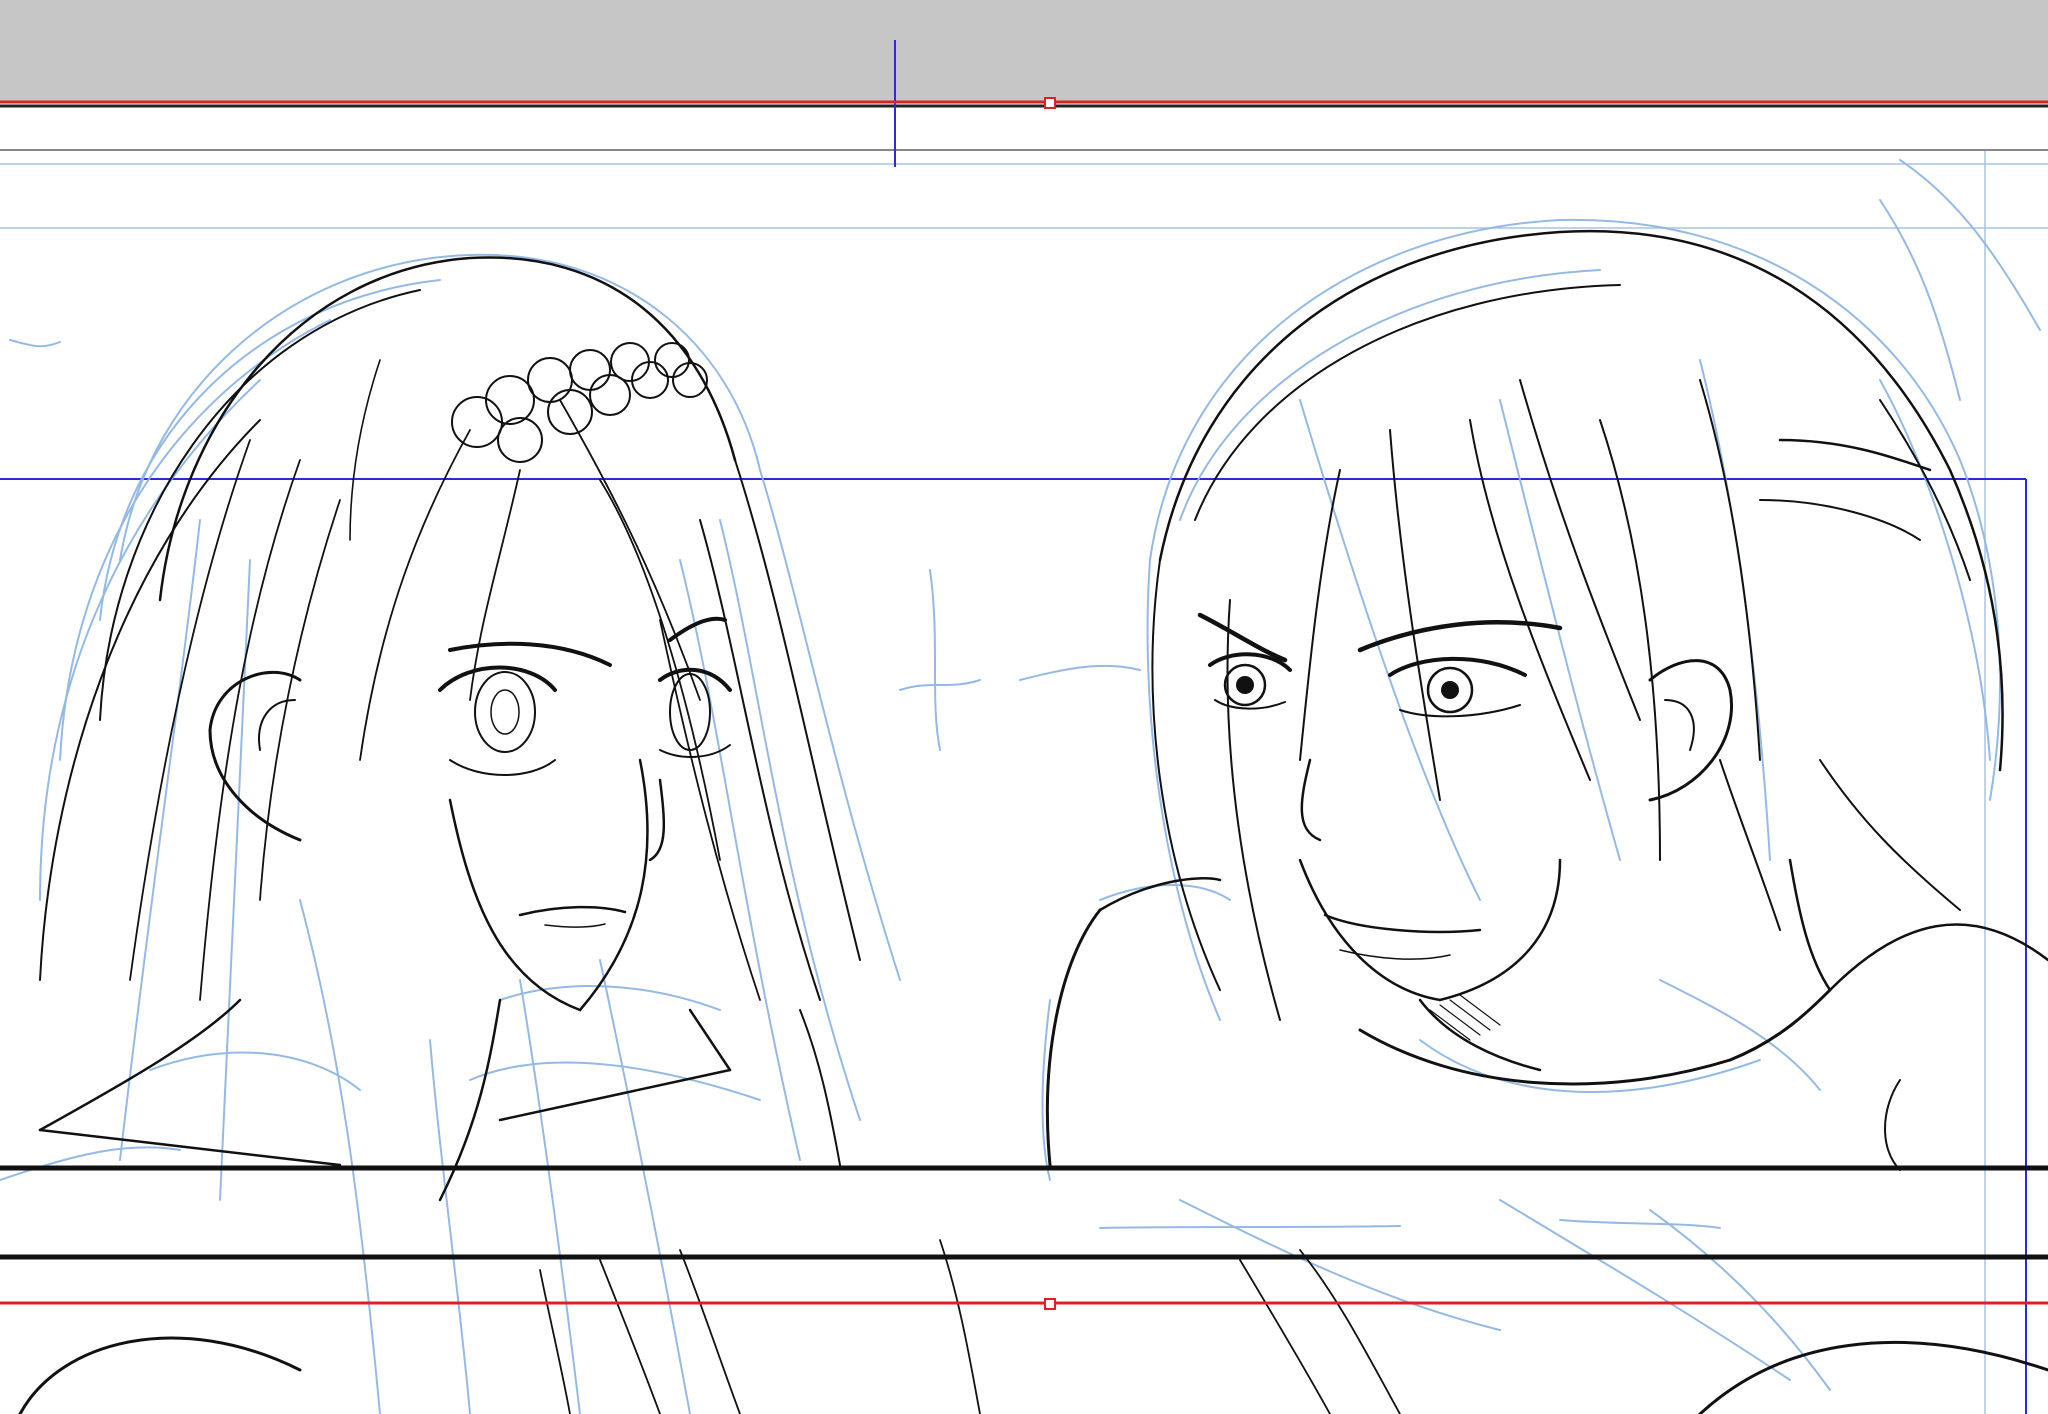  Describe the element at coordinates (1050, 1304) in the screenshot. I see `selection-handle-bottom` at that location.